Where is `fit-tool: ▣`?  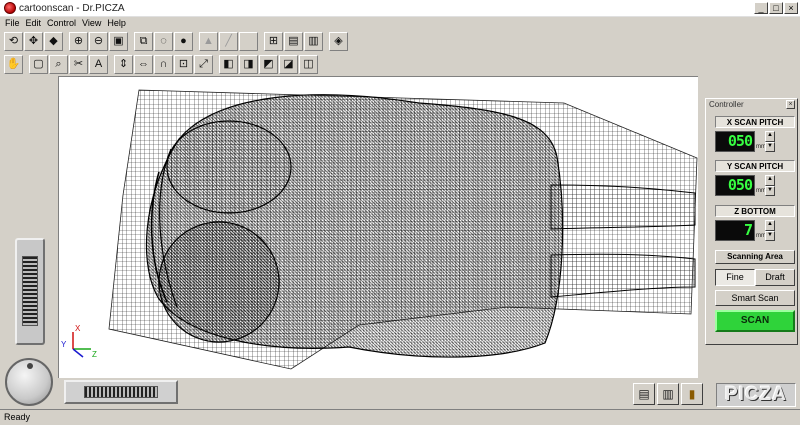 fit-tool: ▣ is located at coordinates (118, 41).